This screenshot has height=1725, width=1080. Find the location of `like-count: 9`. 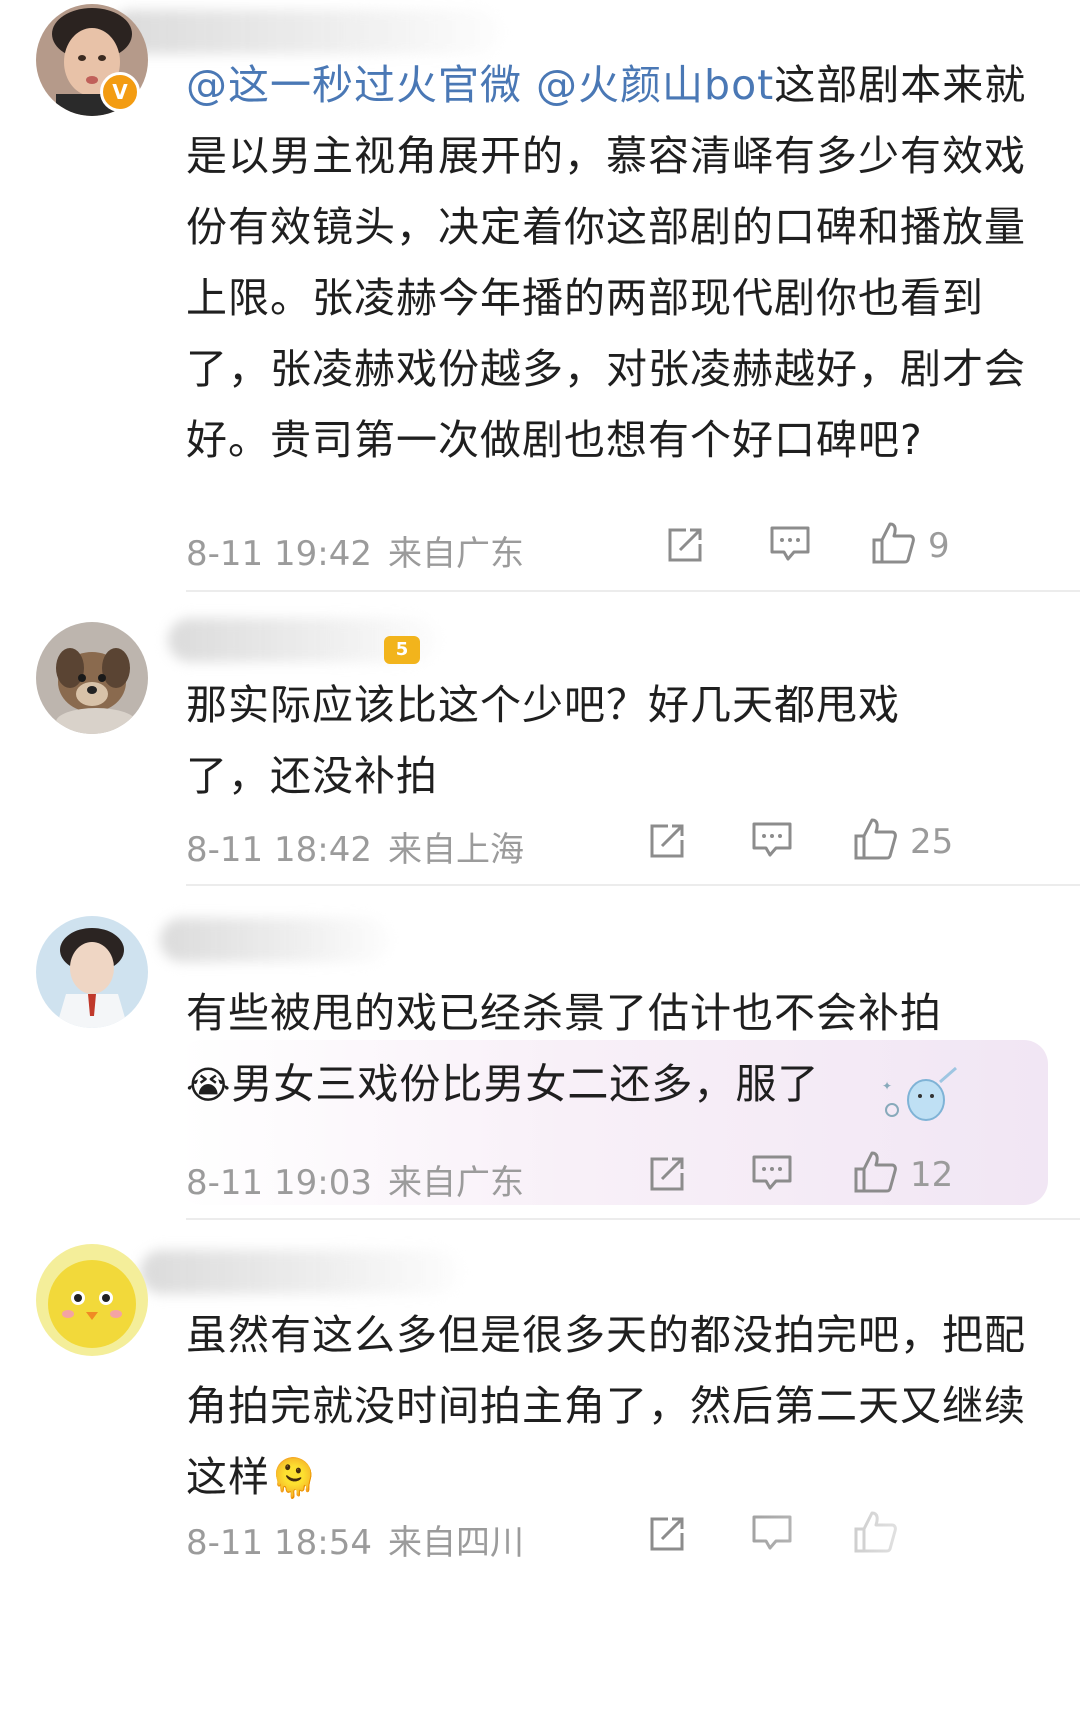

like-count: 9 is located at coordinates (939, 546).